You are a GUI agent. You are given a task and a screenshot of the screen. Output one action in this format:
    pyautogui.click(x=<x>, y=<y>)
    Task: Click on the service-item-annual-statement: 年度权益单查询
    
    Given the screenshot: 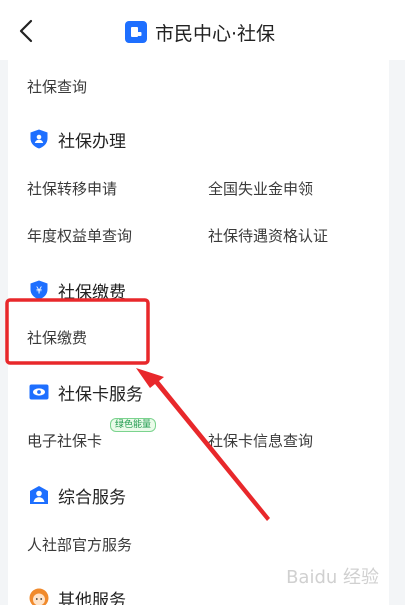 What is the action you would take?
    pyautogui.click(x=79, y=235)
    